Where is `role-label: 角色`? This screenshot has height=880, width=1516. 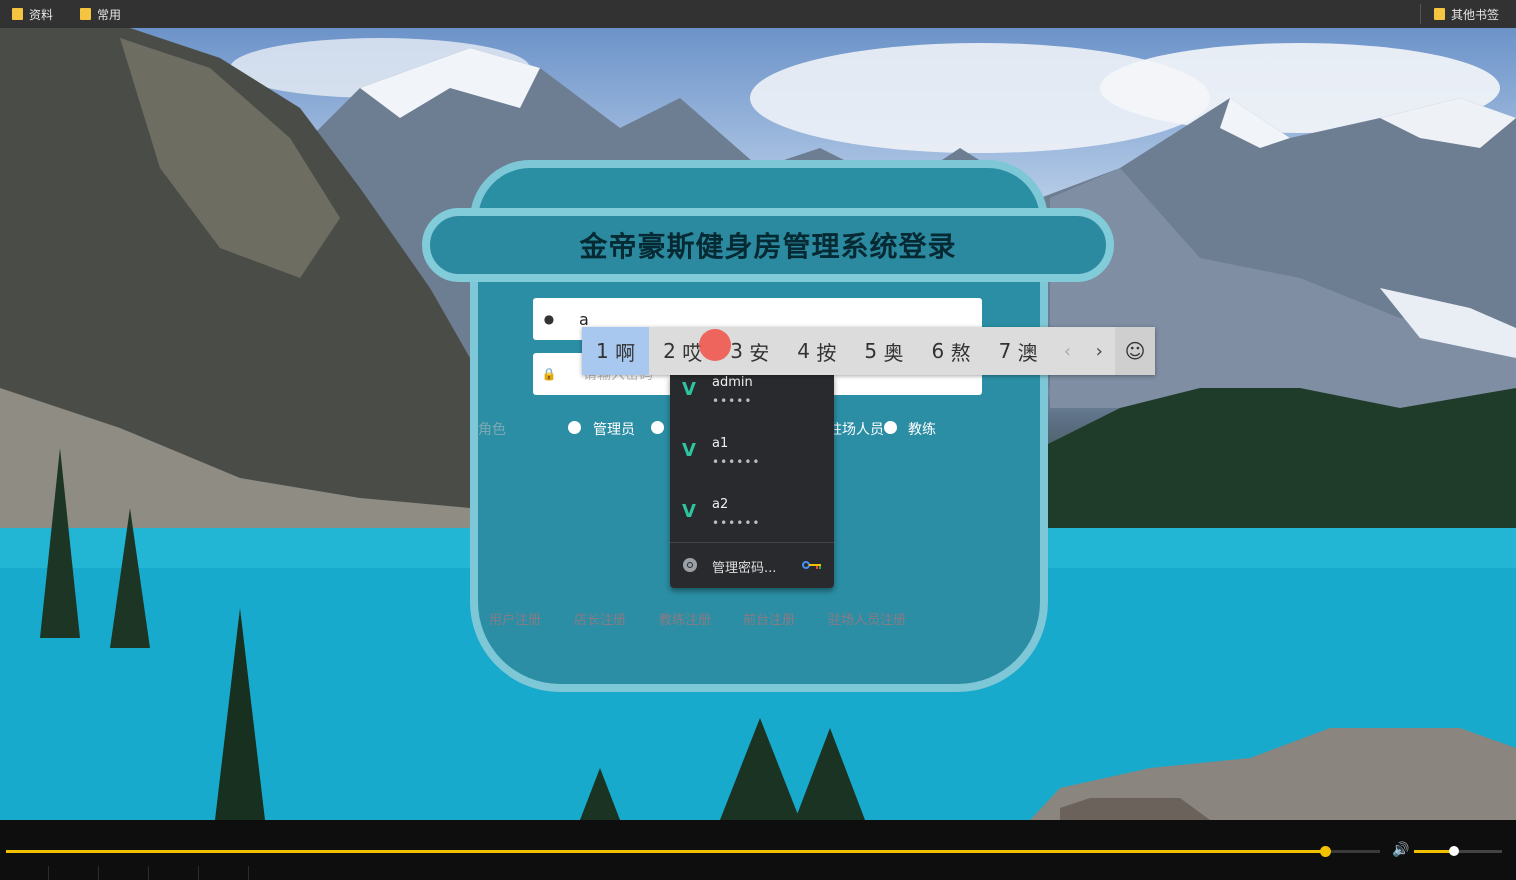
role-label: 角色 is located at coordinates (492, 430).